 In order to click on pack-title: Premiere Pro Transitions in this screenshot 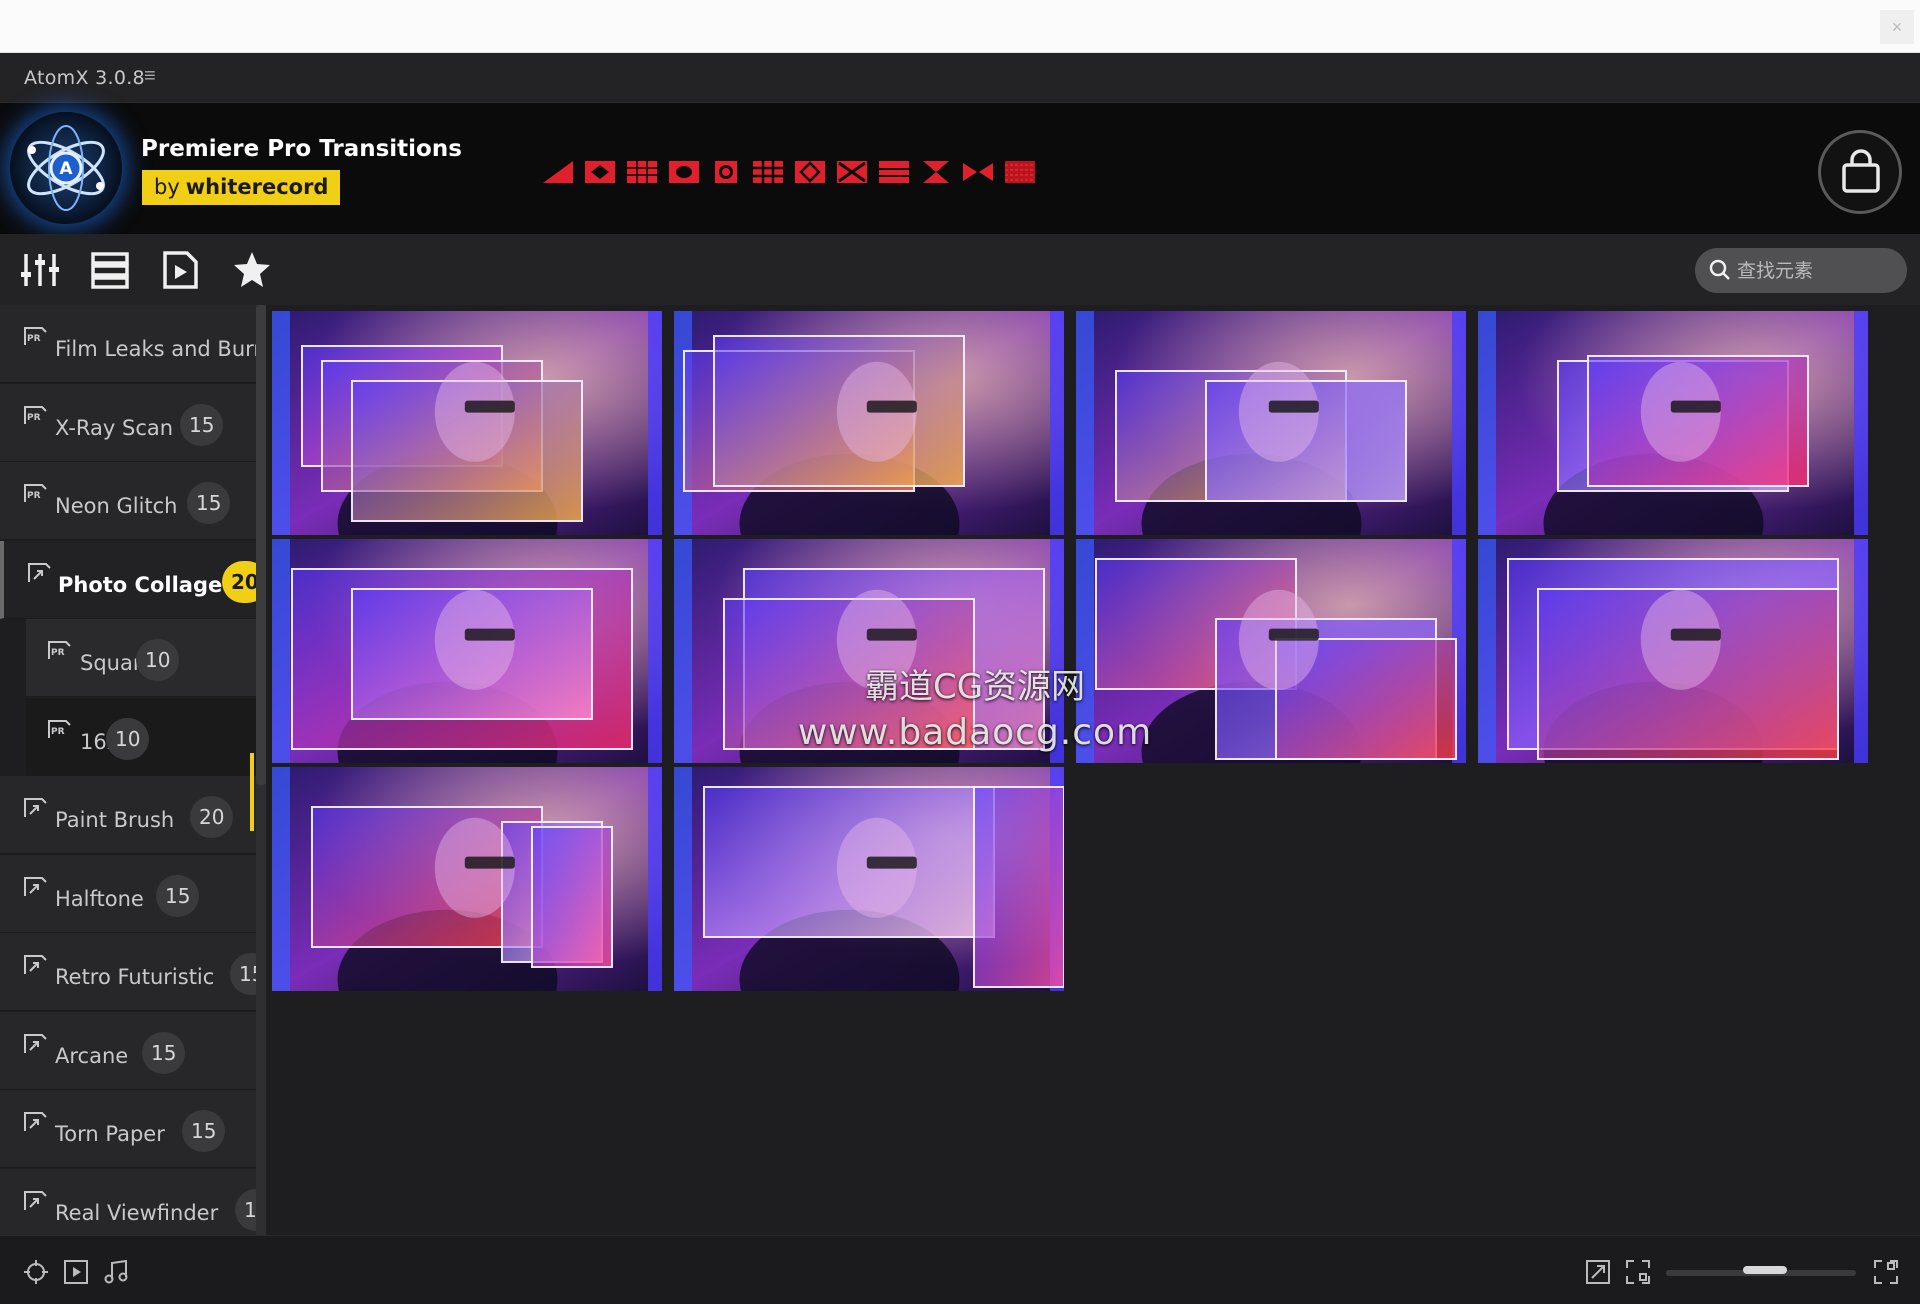, I will do `click(301, 149)`.